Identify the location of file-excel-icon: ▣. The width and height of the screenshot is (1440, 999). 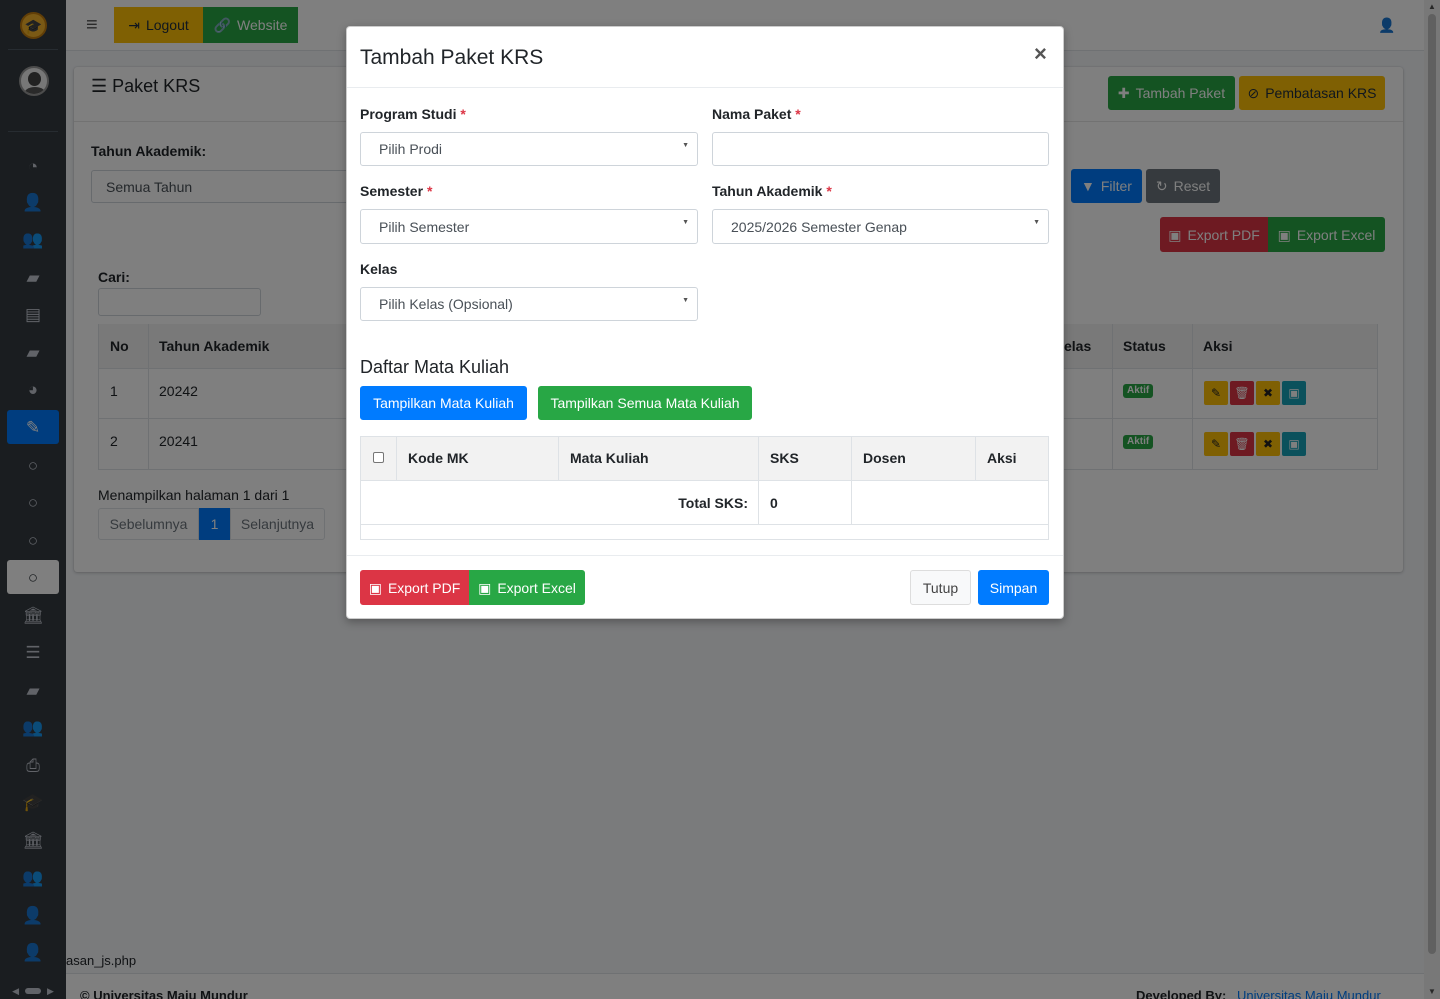
(485, 587).